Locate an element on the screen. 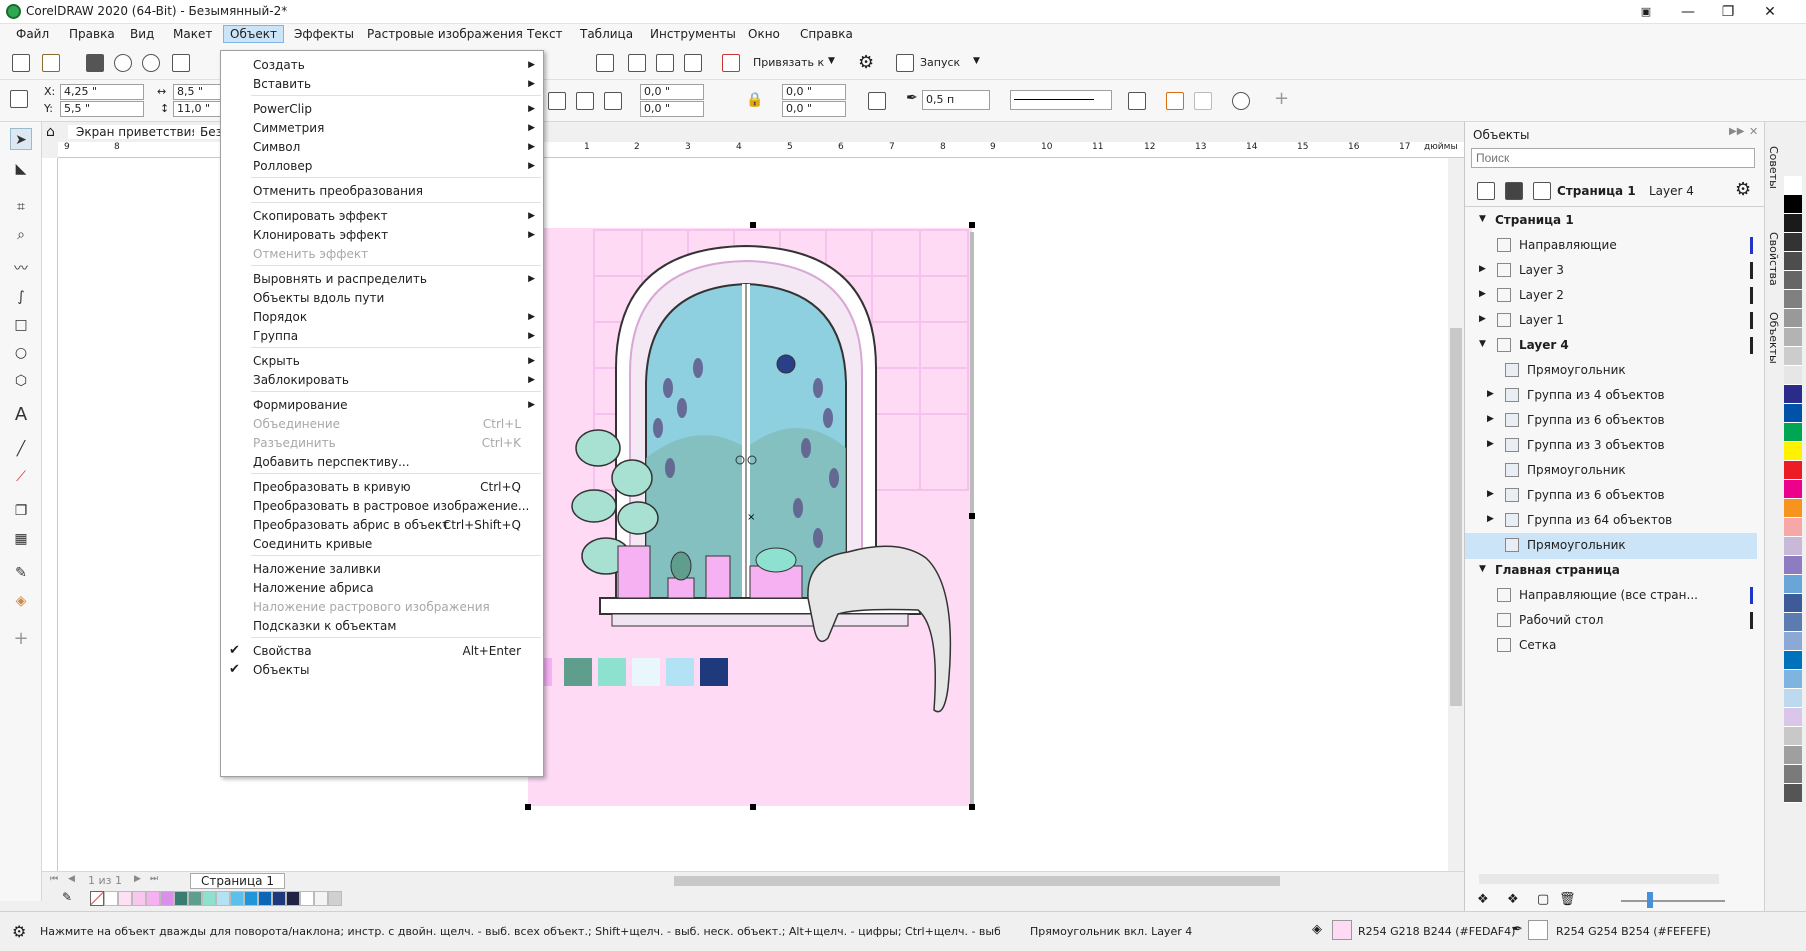 The width and height of the screenshot is (1806, 951). object-tree-row: ▶ Layer 2 is located at coordinates (1611, 296).